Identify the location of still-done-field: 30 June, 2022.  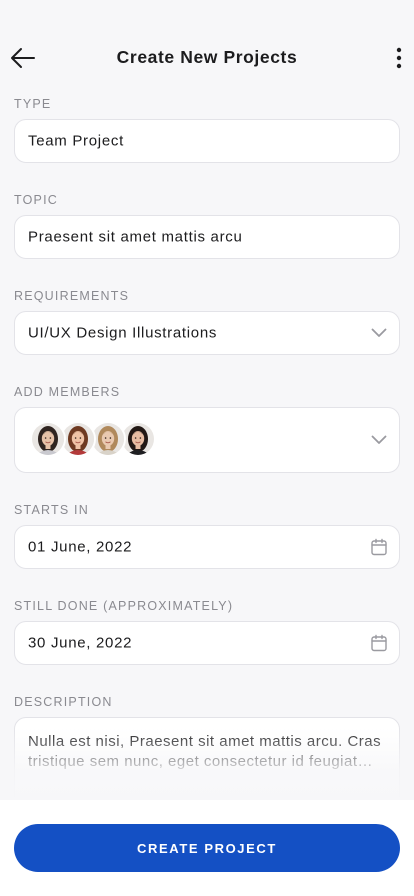
(207, 643).